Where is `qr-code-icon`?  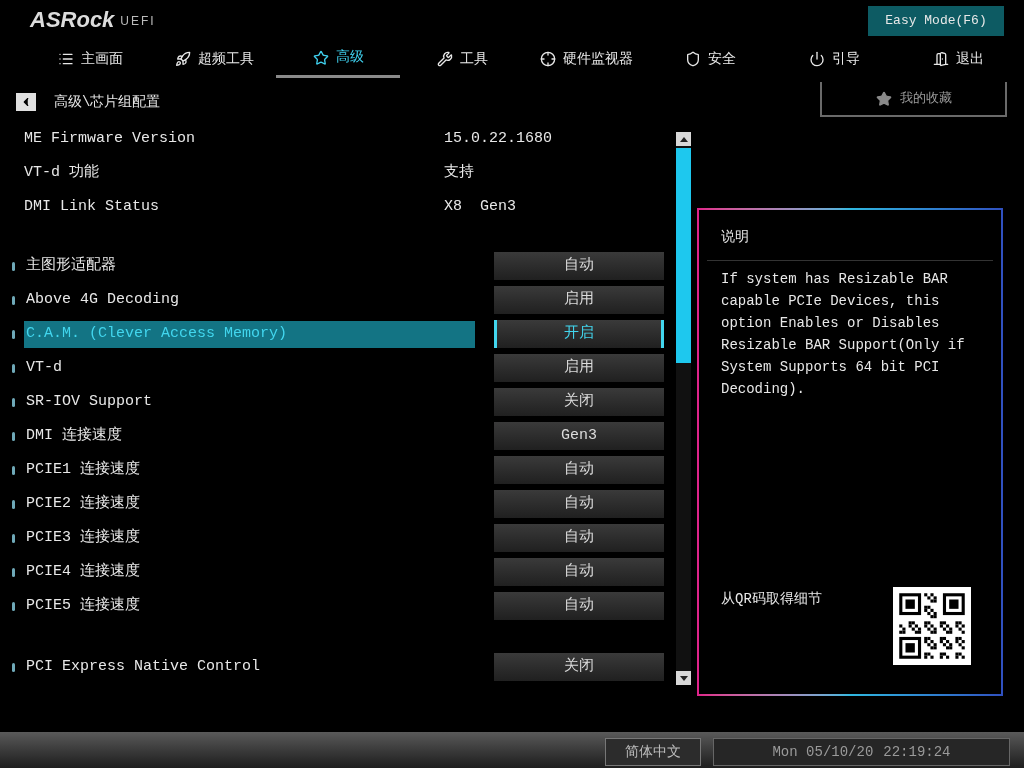 qr-code-icon is located at coordinates (932, 626).